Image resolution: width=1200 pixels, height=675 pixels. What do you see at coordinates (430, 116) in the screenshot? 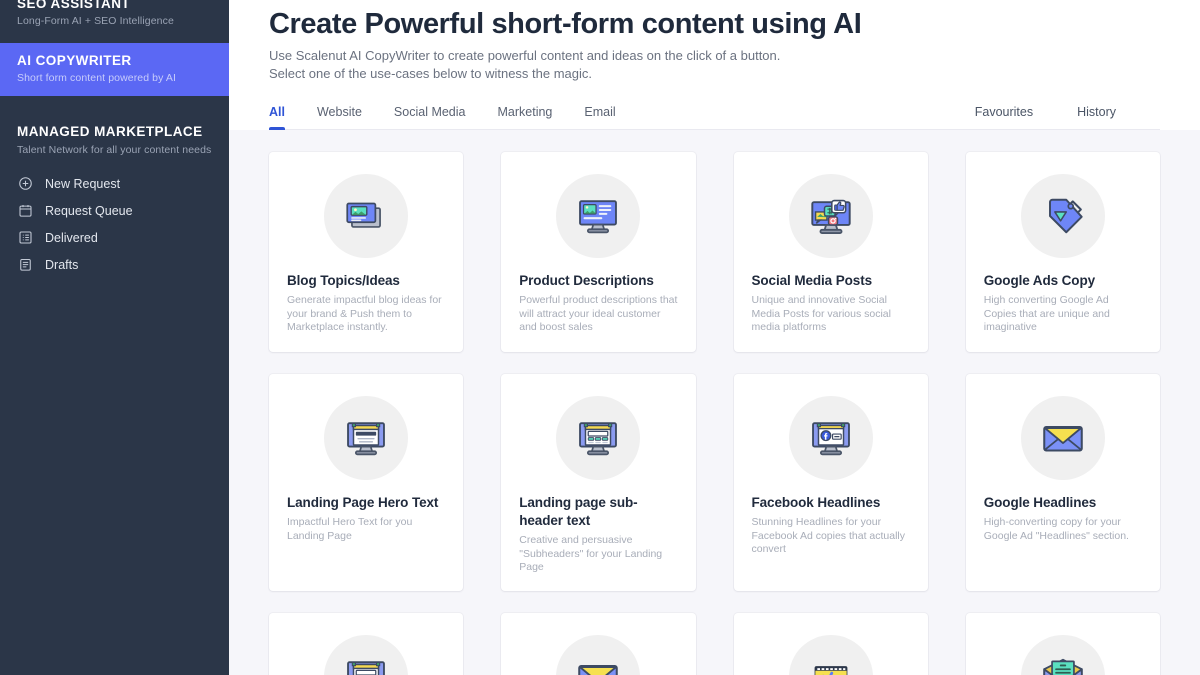
I see `tab-social-media: Social Media` at bounding box center [430, 116].